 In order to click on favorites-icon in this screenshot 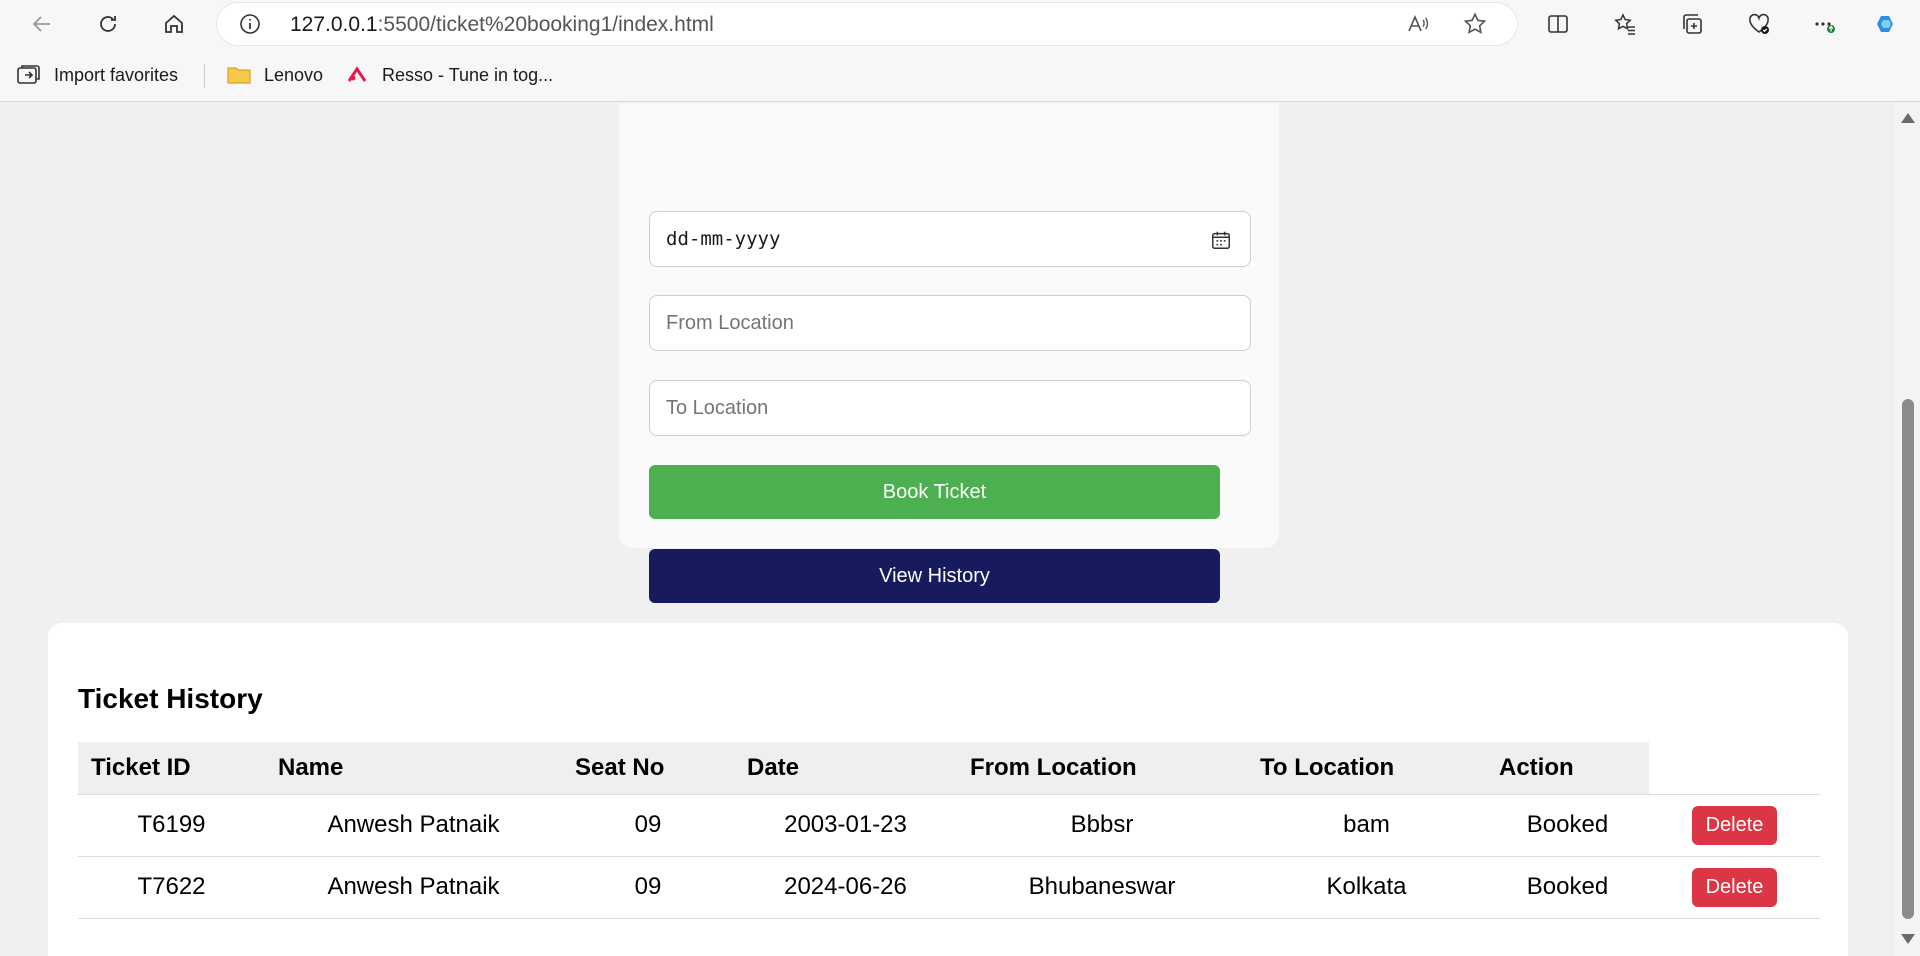, I will do `click(1624, 24)`.